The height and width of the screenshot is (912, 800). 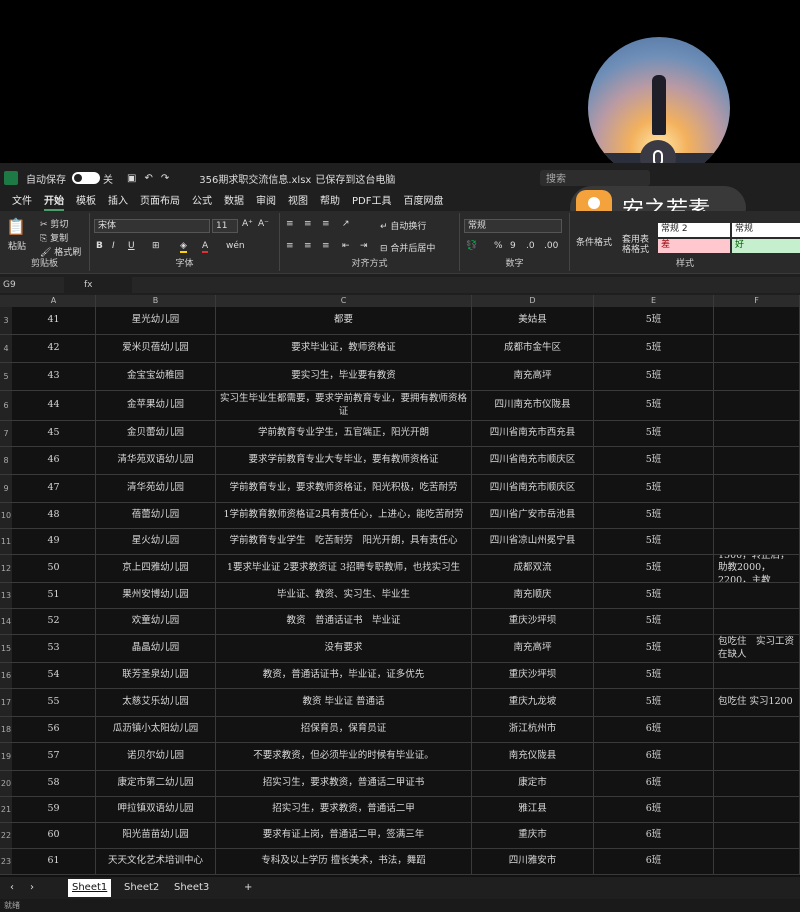 What do you see at coordinates (344, 756) in the screenshot?
I see `cell-c: 不要求教资，但必须毕业的时候有毕业证。` at bounding box center [344, 756].